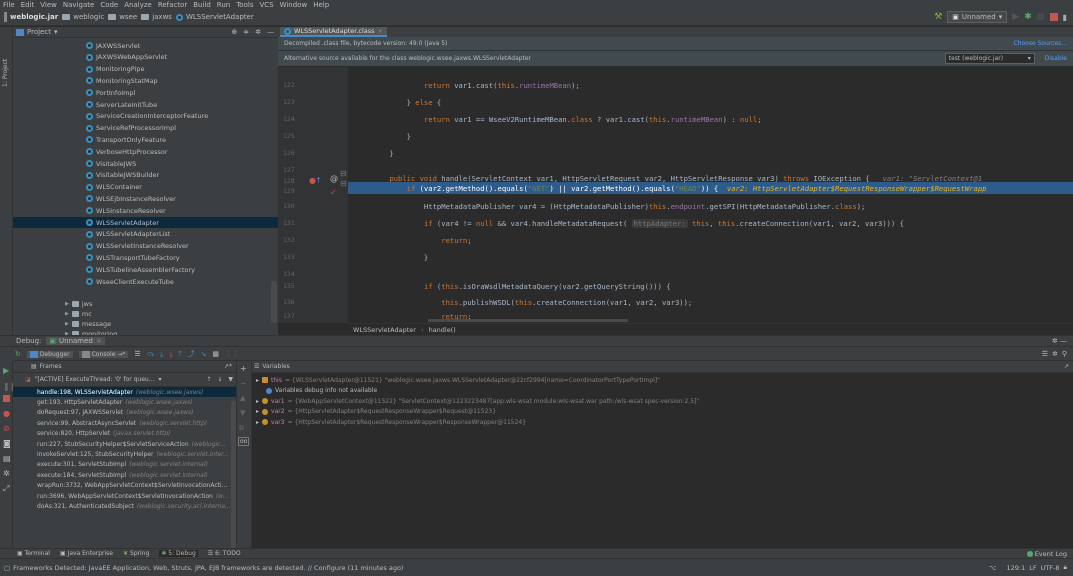 This screenshot has height=576, width=1073. I want to click on layout-icon: ▮, so click(1065, 17).